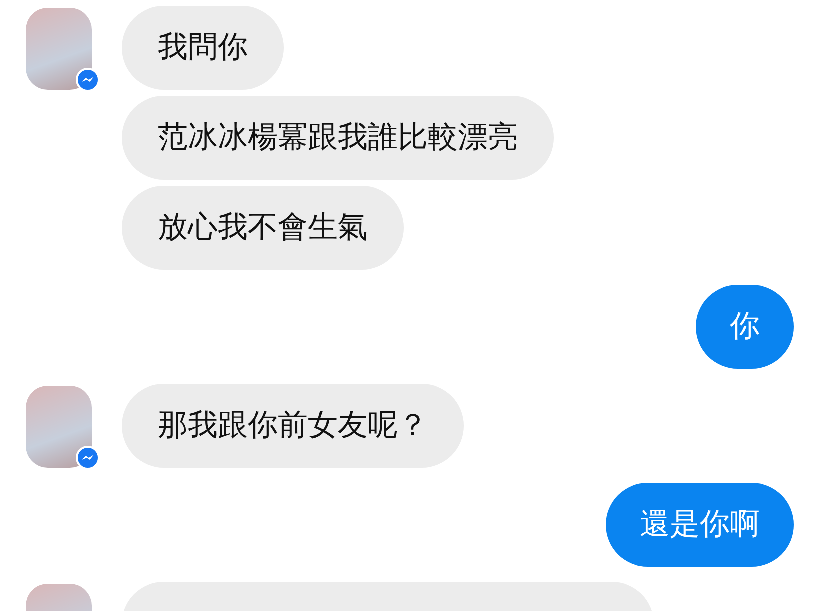 Image resolution: width=816 pixels, height=611 pixels. What do you see at coordinates (338, 138) in the screenshot?
I see `message-bubble: 范冰冰楊冪跟我誰比較漂亮` at bounding box center [338, 138].